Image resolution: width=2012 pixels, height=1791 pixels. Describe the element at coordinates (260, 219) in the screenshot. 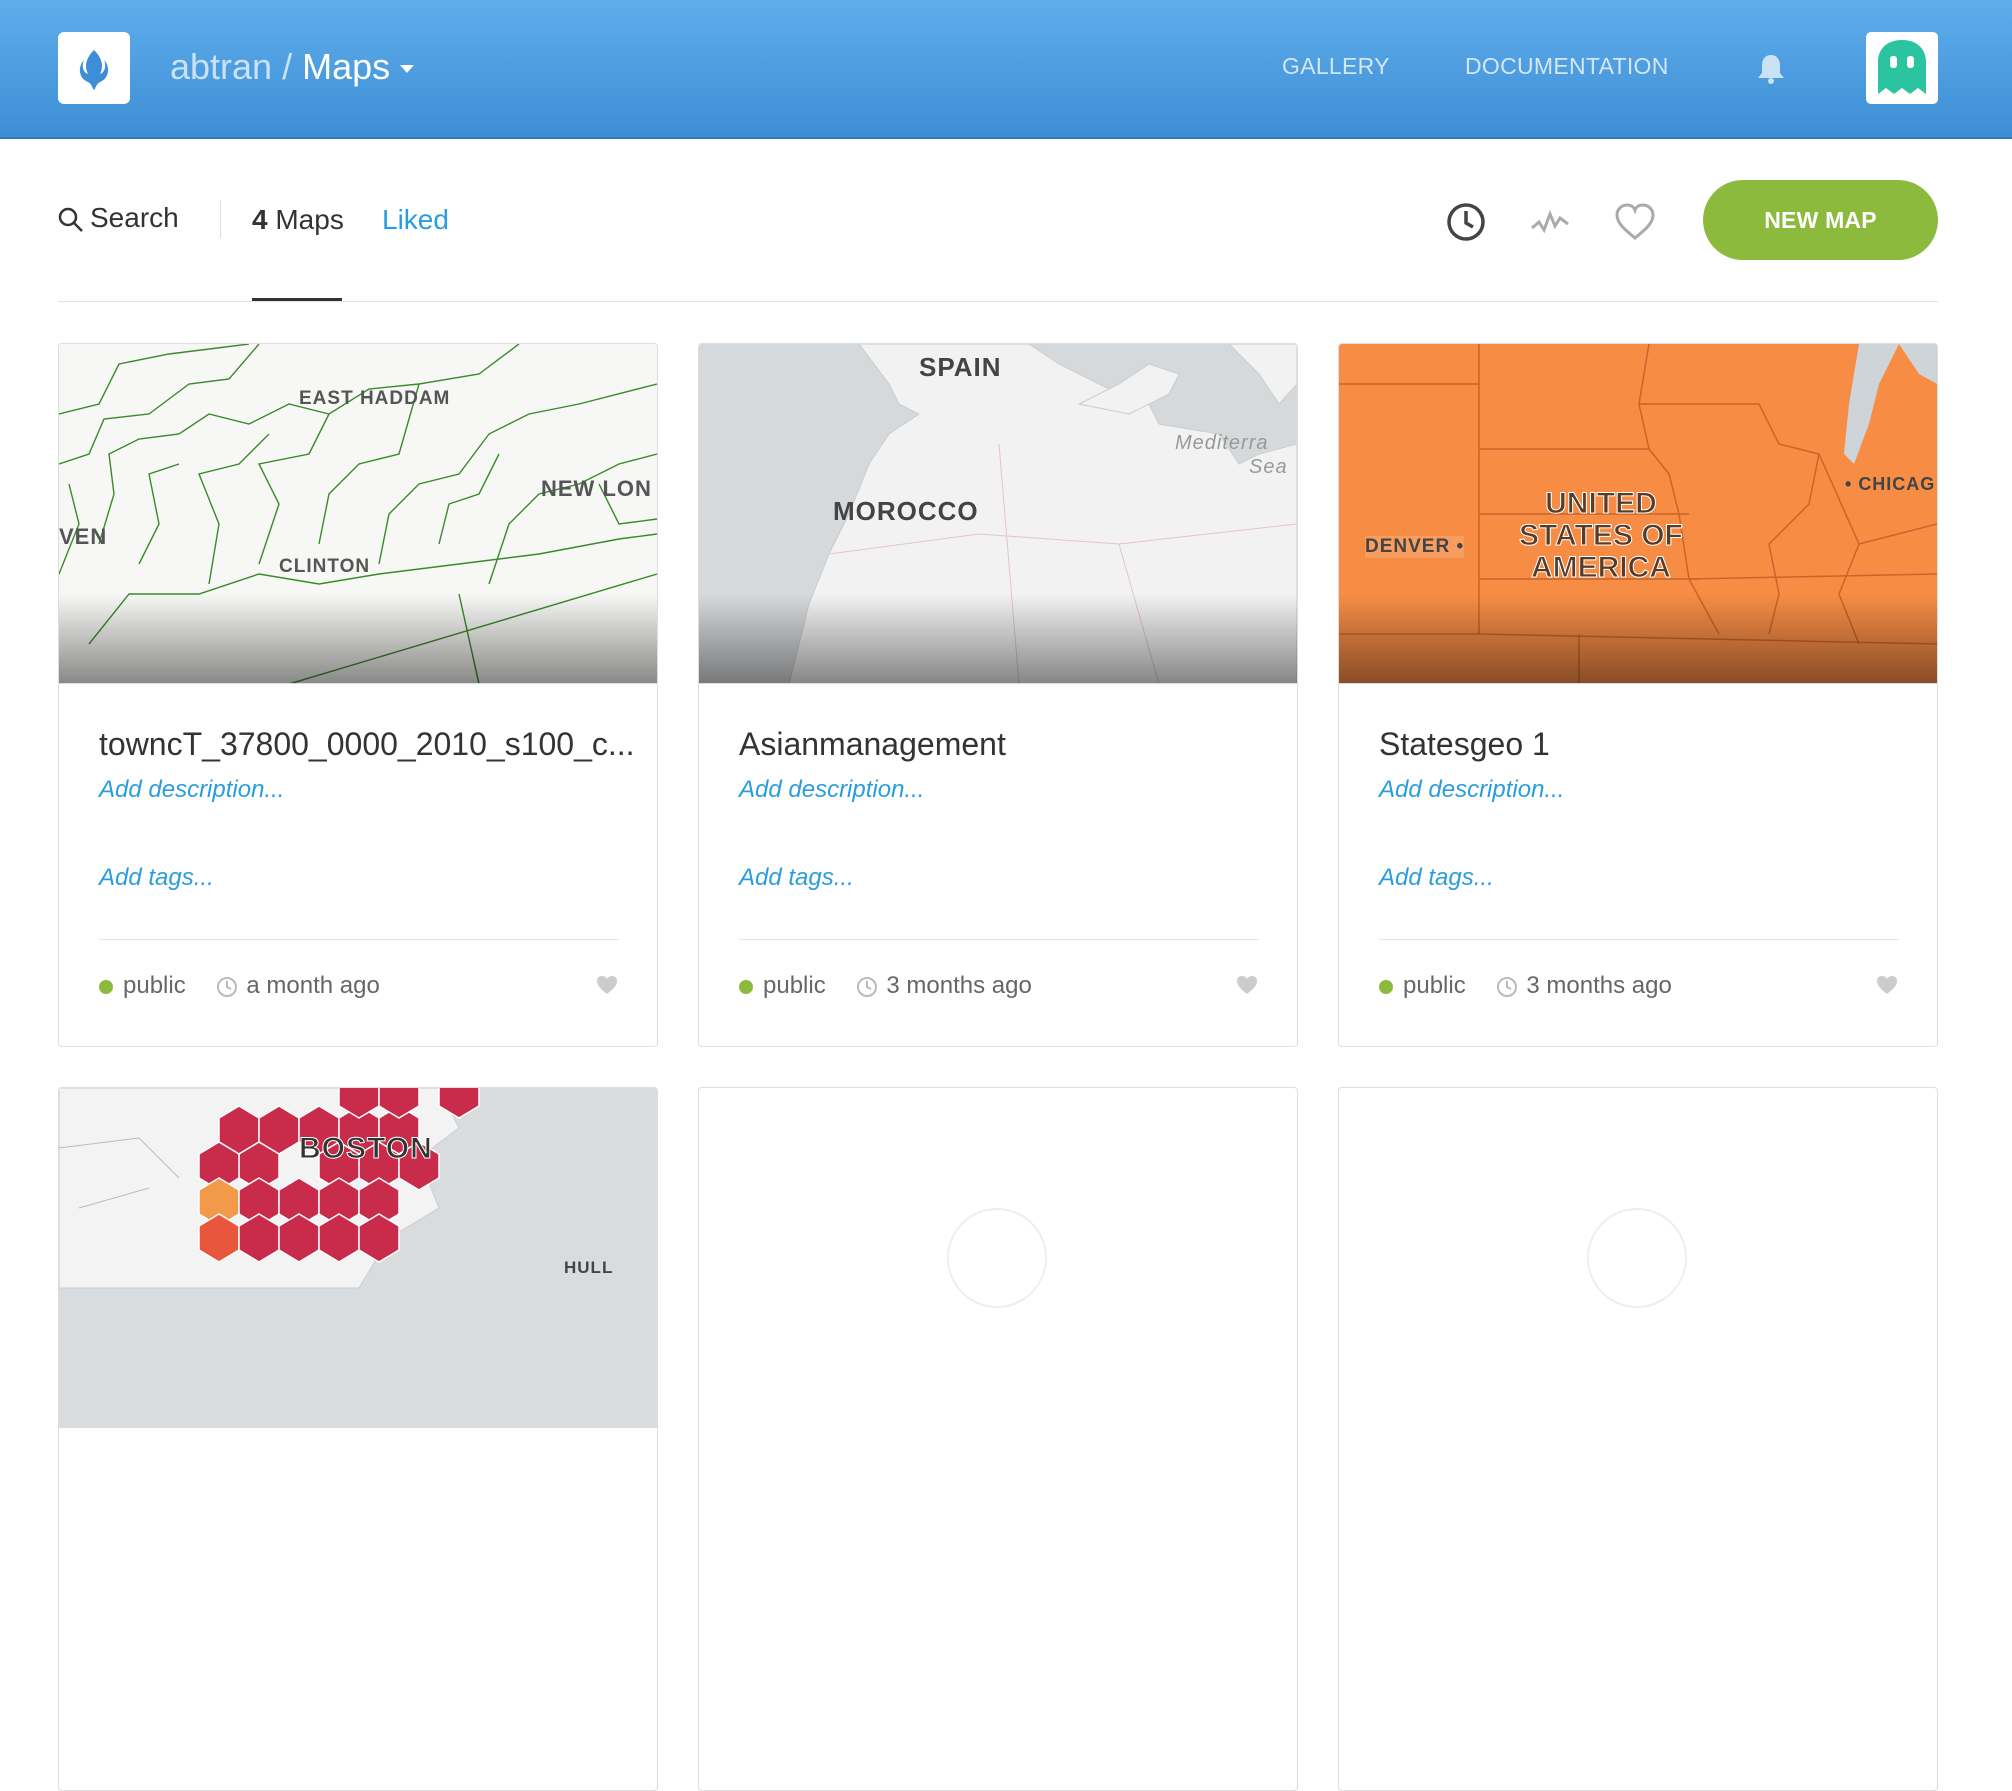

I see `maps-count: 4` at that location.